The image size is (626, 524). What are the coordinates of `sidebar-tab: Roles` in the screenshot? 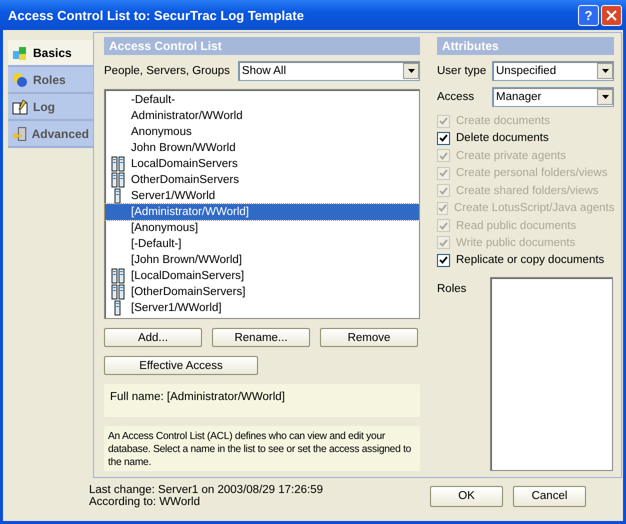 It's located at (50, 80).